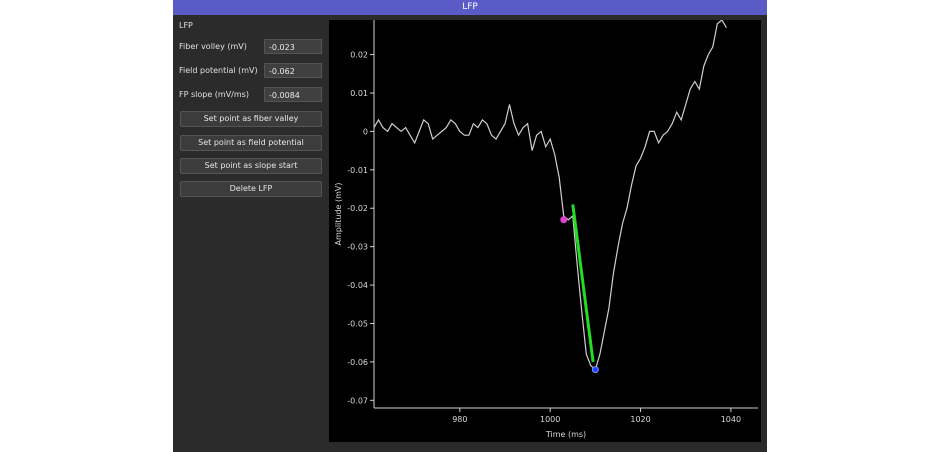 The image size is (940, 452). I want to click on y-tick-label: 0.02, so click(359, 55).